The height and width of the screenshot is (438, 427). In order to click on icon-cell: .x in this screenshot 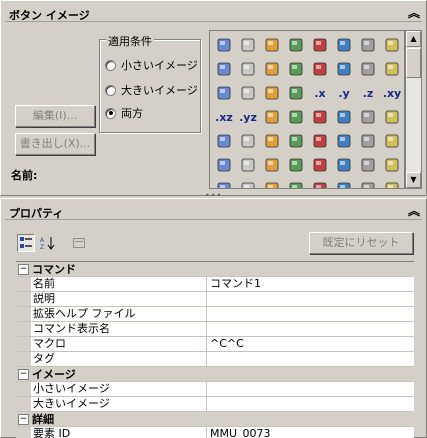, I will do `click(320, 93)`.